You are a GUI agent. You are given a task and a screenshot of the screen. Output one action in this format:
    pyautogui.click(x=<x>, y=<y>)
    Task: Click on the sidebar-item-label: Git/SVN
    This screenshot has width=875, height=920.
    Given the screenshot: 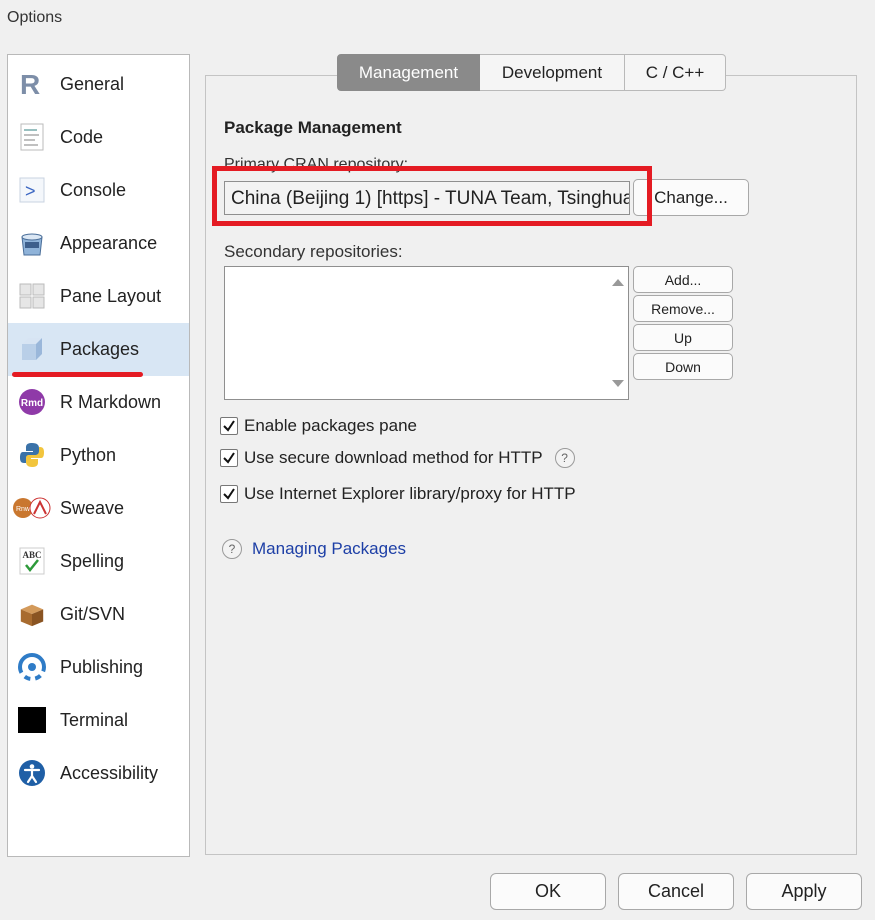 What is the action you would take?
    pyautogui.click(x=93, y=614)
    